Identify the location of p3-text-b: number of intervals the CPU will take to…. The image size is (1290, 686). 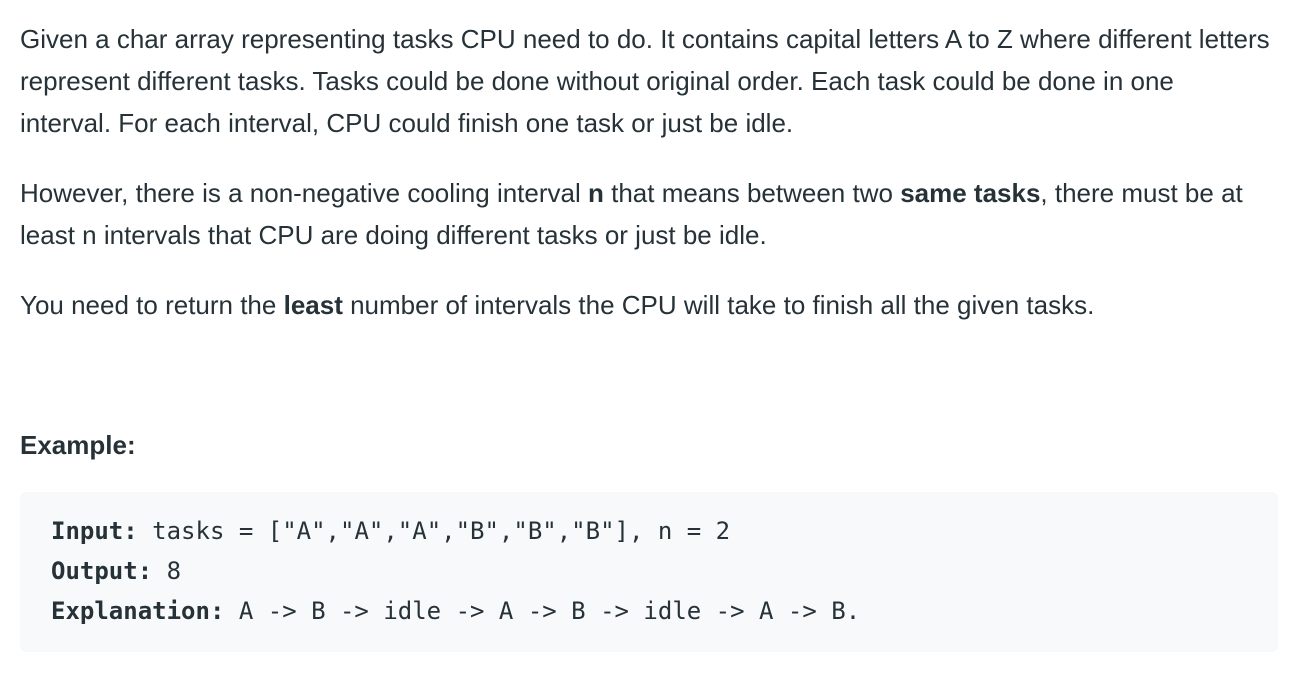
(718, 305).